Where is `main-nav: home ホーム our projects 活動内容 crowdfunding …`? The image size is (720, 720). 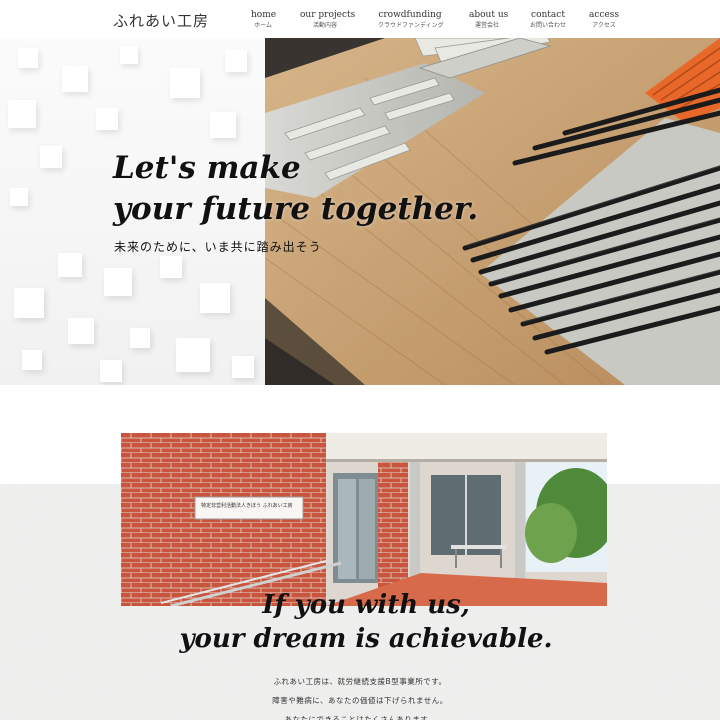
main-nav: home ホーム our projects 活動内容 crowdfunding … is located at coordinates (360, 22).